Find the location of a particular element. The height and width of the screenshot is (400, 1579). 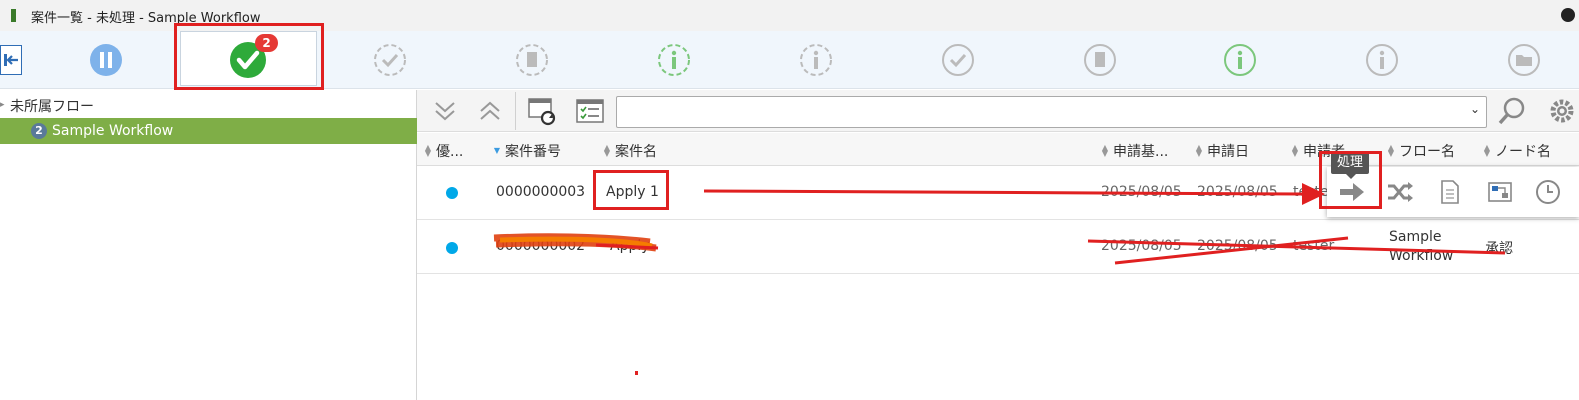

collapse-all-button is located at coordinates (490, 111).